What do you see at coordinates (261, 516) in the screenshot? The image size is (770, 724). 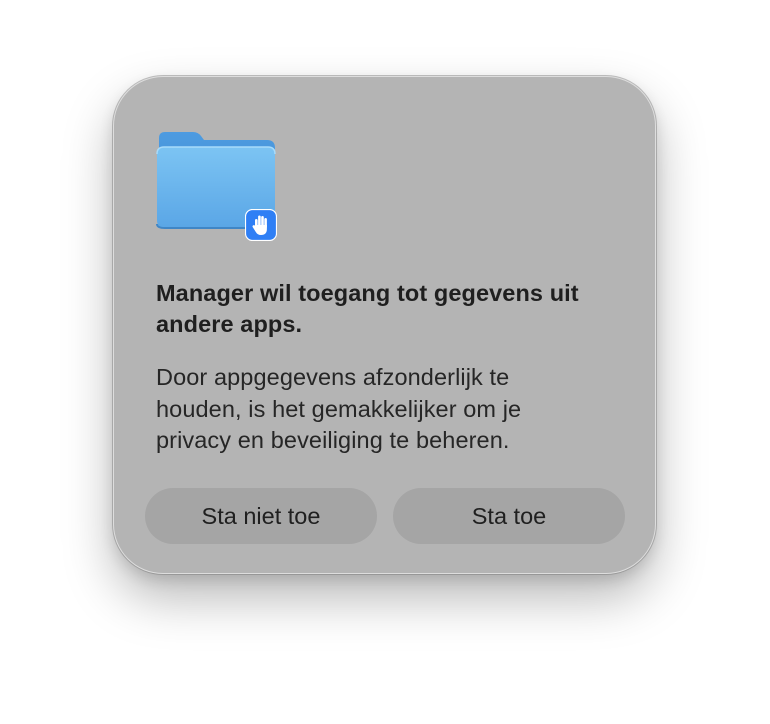 I see `deny-button: Sta niet toe` at bounding box center [261, 516].